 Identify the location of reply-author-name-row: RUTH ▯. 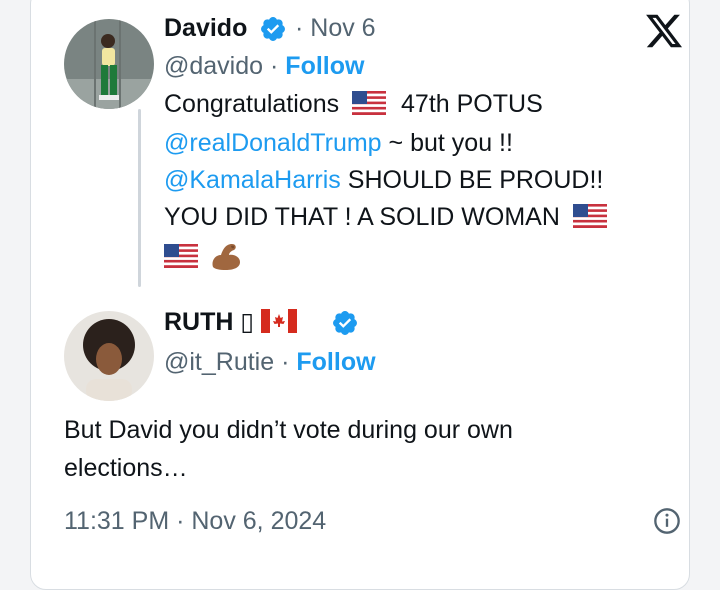
(231, 322).